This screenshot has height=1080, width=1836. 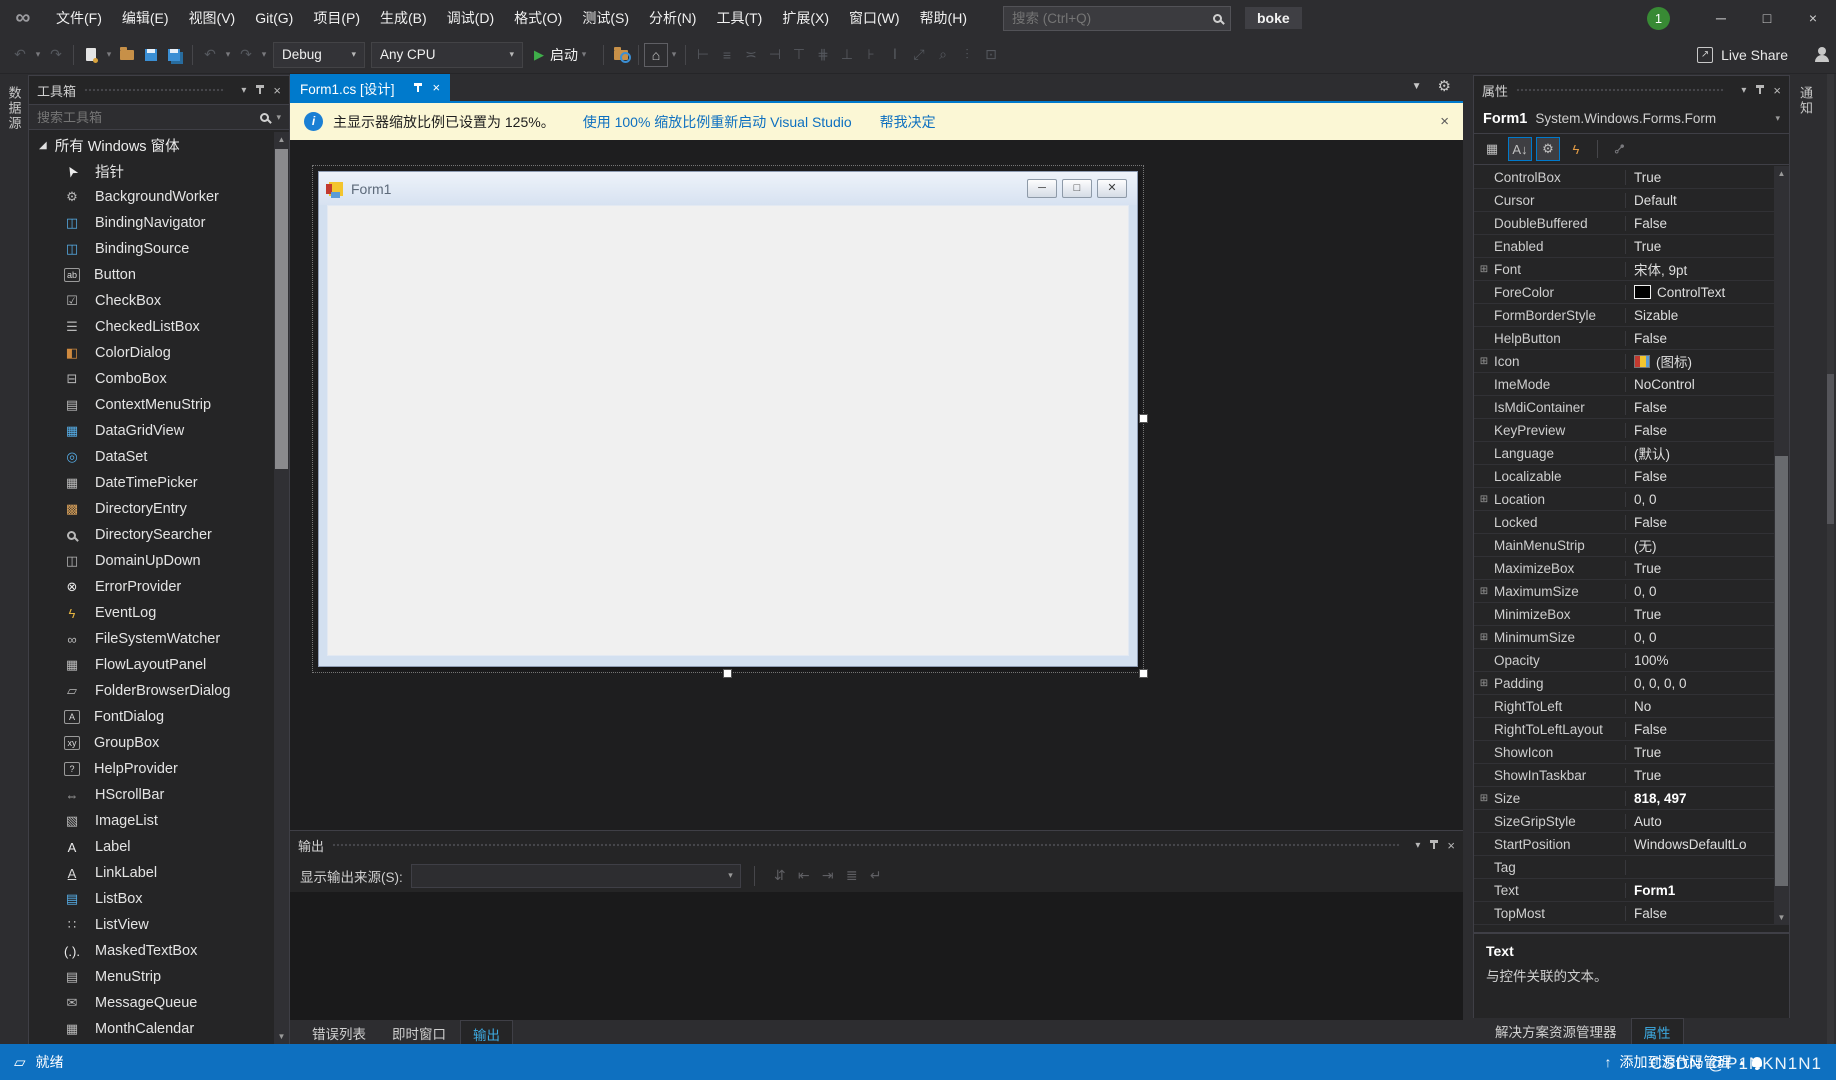 I want to click on toolbox-item: ▦ MonthCalendar, so click(x=151, y=1029).